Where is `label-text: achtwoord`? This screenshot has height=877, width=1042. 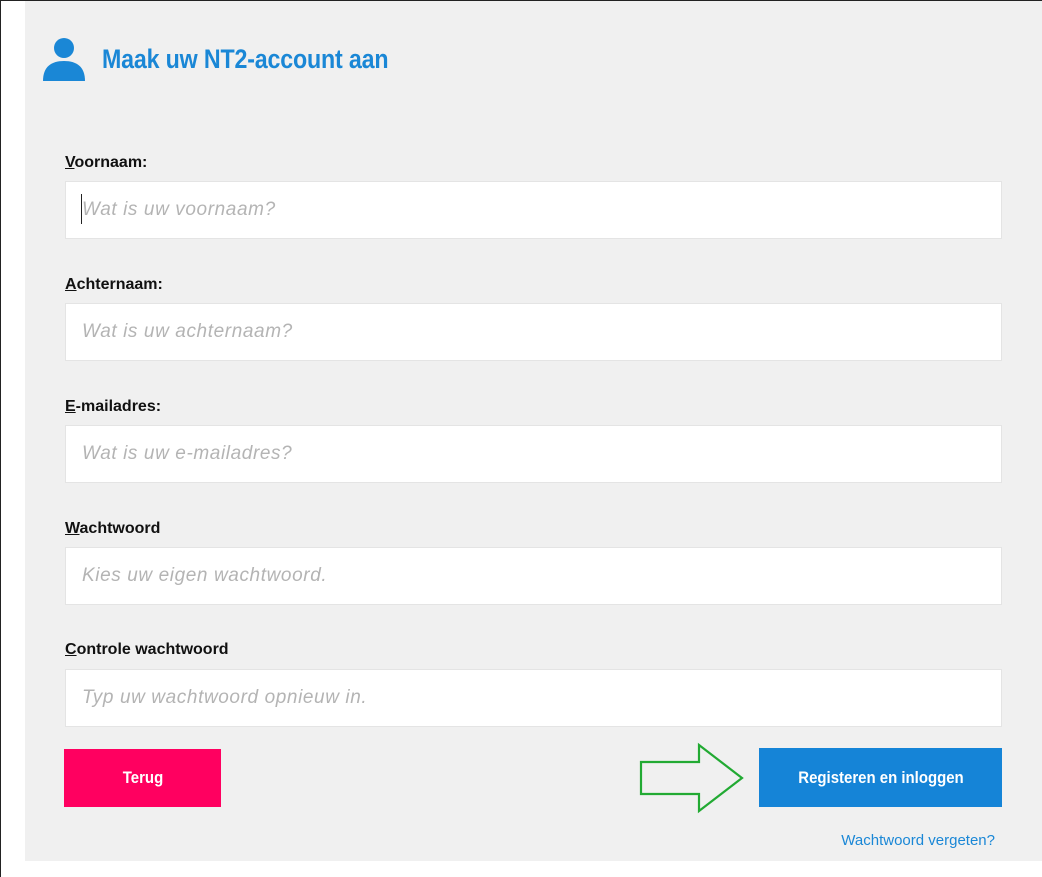 label-text: achtwoord is located at coordinates (120, 528).